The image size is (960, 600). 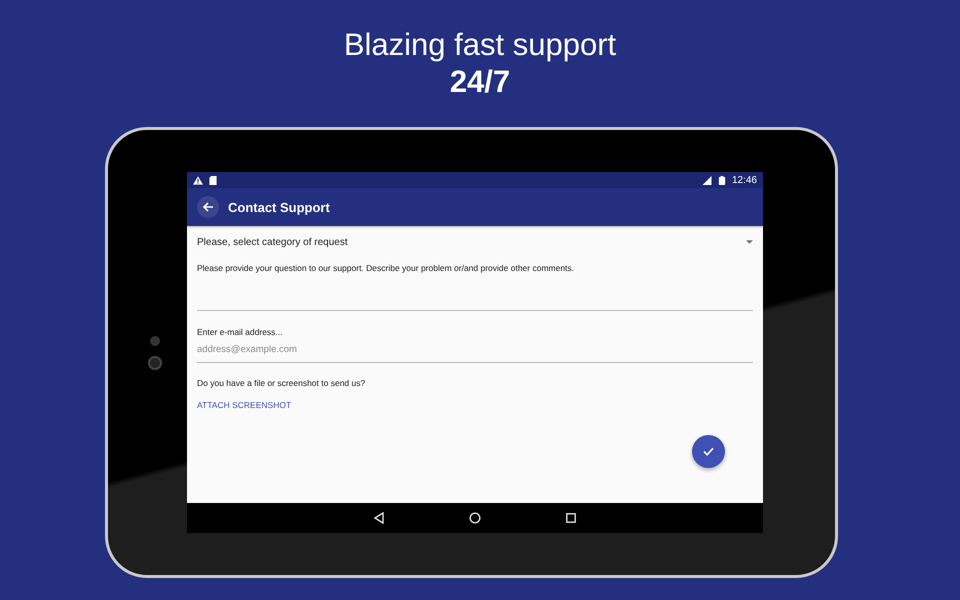 I want to click on battery-icon, so click(x=721, y=180).